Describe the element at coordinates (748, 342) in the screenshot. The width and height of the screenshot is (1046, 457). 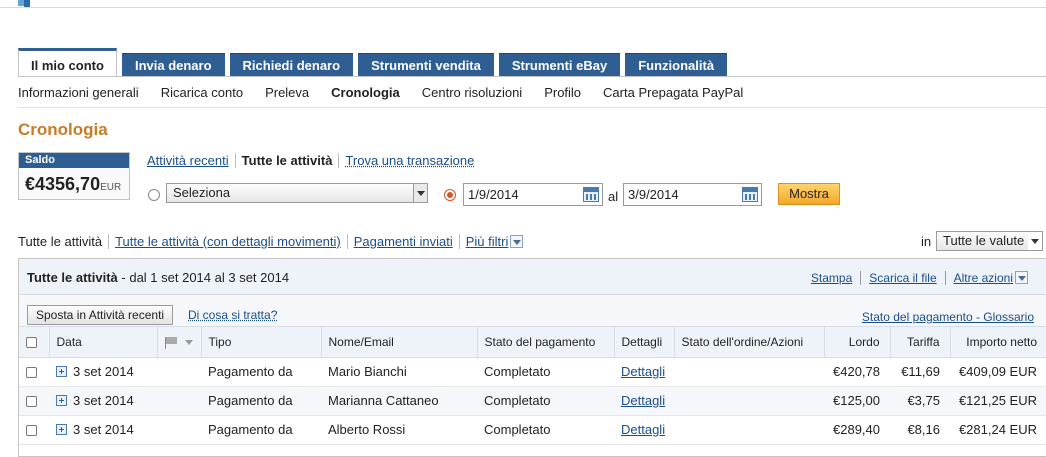
I see `col-order: Stato dell'ordine/Azioni` at that location.